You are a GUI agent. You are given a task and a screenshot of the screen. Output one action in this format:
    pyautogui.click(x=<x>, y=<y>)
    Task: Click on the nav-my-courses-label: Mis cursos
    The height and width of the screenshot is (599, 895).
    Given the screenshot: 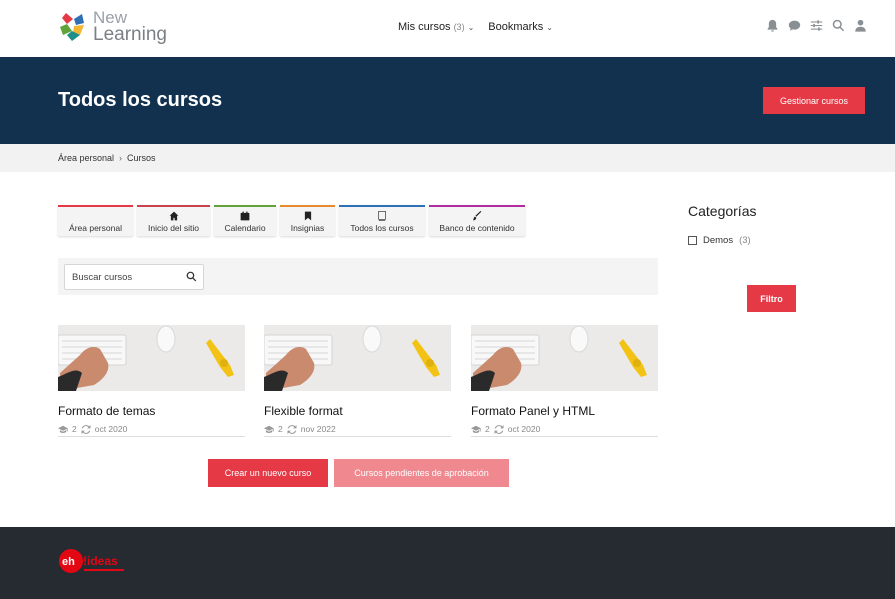 What is the action you would take?
    pyautogui.click(x=424, y=27)
    